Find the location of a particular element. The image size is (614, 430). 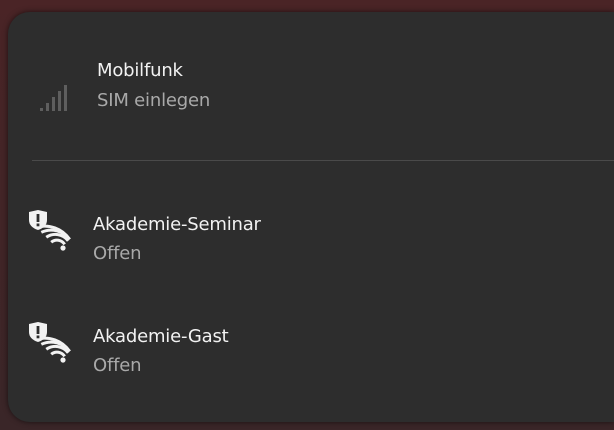

cellular-title: Mobilfunk is located at coordinates (140, 70).